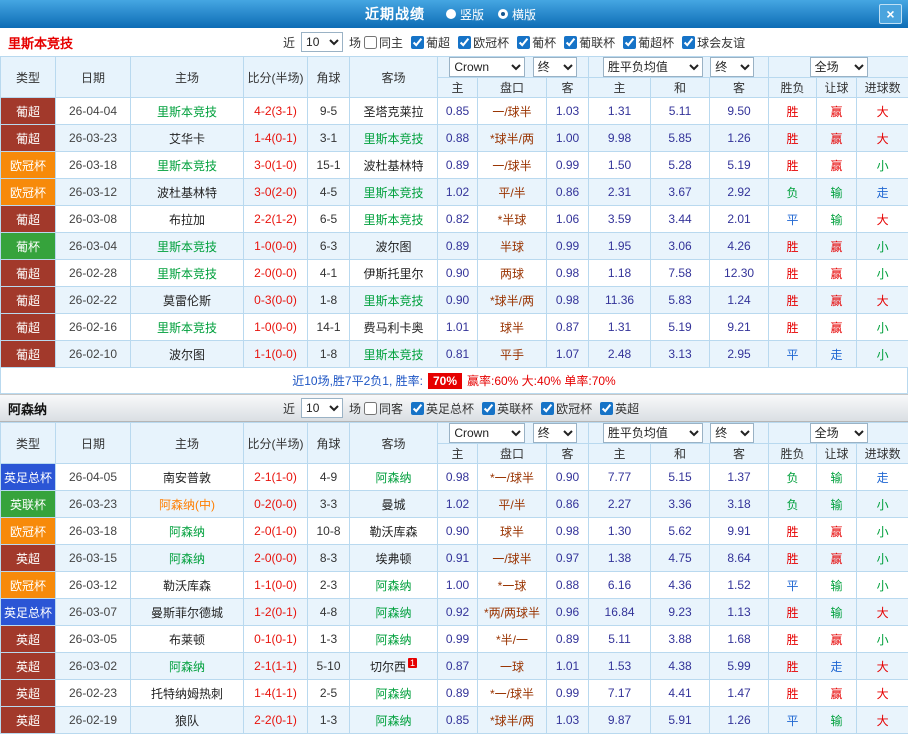 This screenshot has height=755, width=908. What do you see at coordinates (393, 273) in the screenshot?
I see `away-team: 伊斯托里尔` at bounding box center [393, 273].